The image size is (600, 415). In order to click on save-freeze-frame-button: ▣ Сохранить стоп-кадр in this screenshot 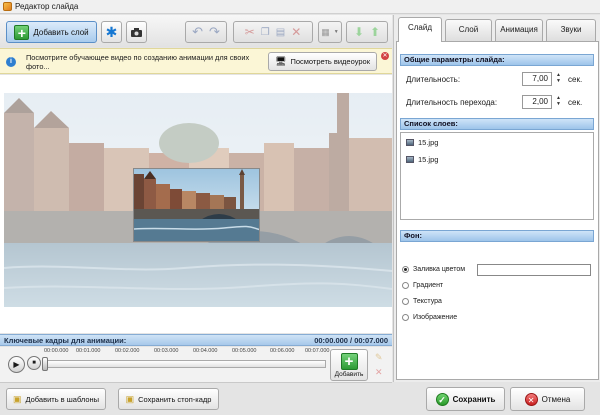, I will do `click(168, 399)`.